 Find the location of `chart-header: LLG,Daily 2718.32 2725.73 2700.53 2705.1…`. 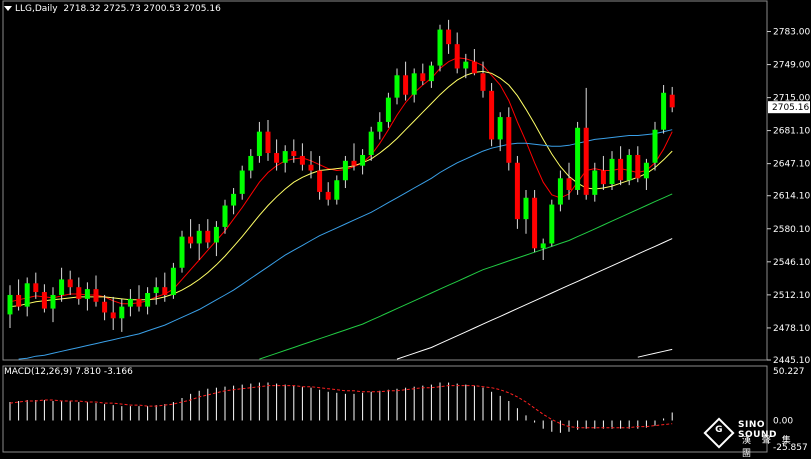

chart-header: LLG,Daily 2718.32 2725.73 2700.53 2705.1… is located at coordinates (112, 9).